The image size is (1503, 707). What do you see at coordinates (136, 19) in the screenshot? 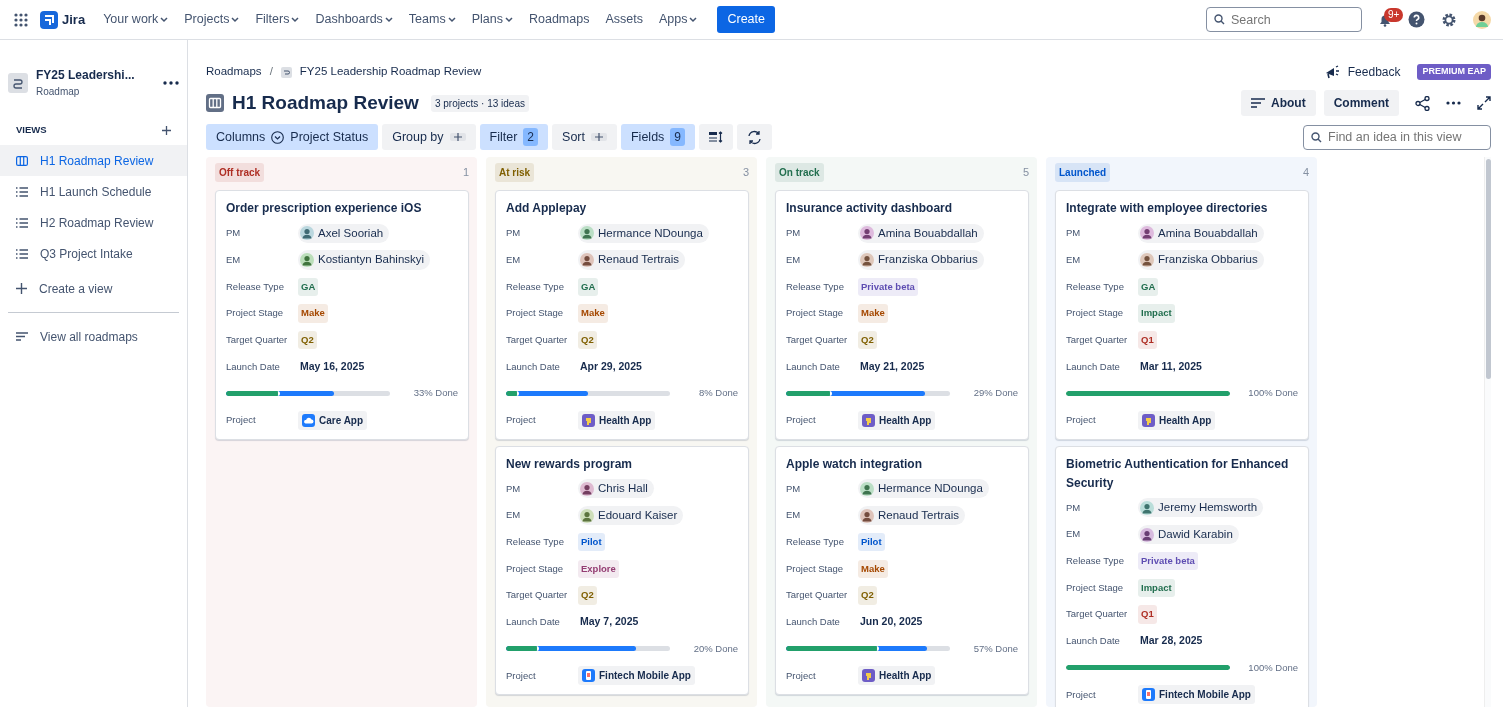
I see `nav-menu-item: Your work` at bounding box center [136, 19].